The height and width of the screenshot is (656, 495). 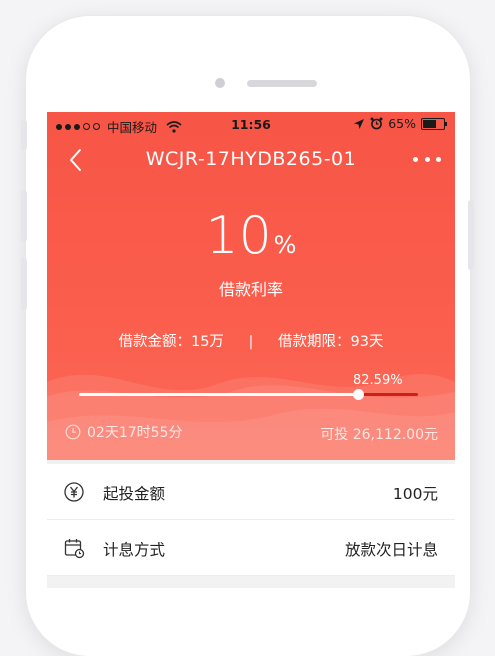 What do you see at coordinates (171, 342) in the screenshot?
I see `loan-amount: 借款金额：15万` at bounding box center [171, 342].